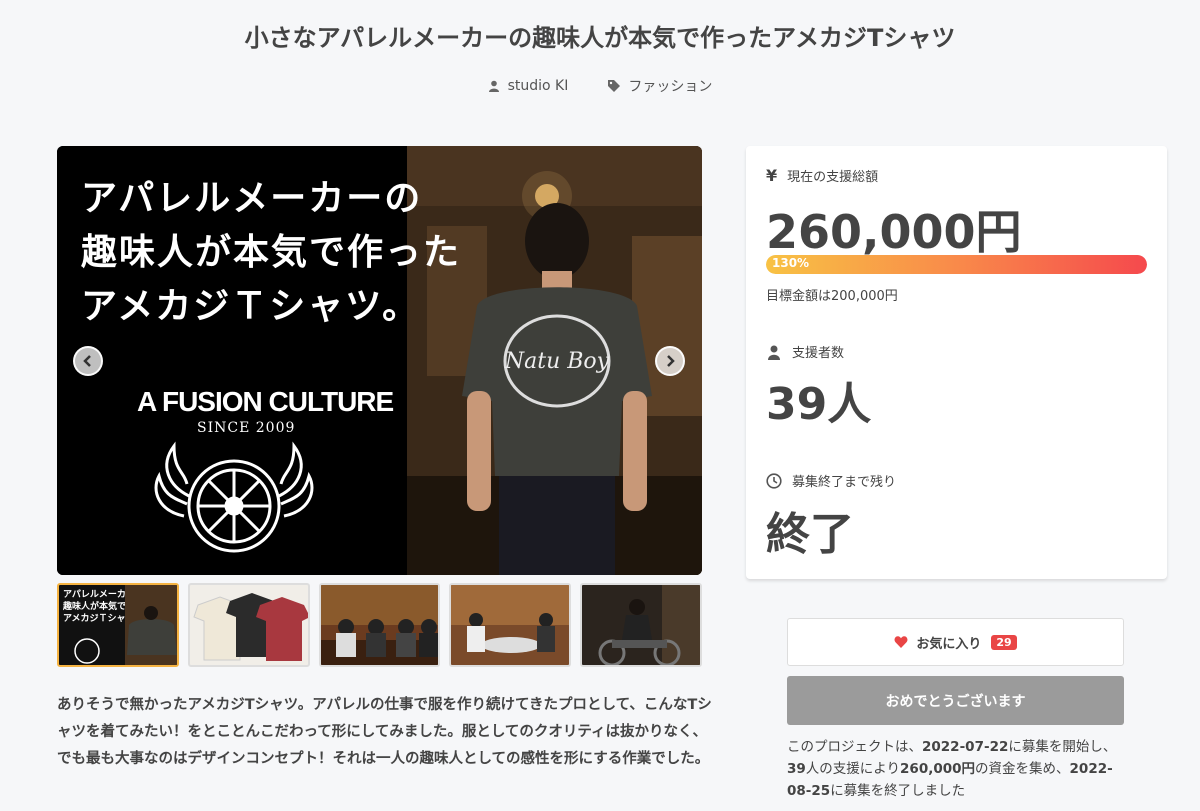 Image resolution: width=1200 pixels, height=811 pixels. What do you see at coordinates (125, 625) in the screenshot?
I see `thumbnail-1-art` at bounding box center [125, 625].